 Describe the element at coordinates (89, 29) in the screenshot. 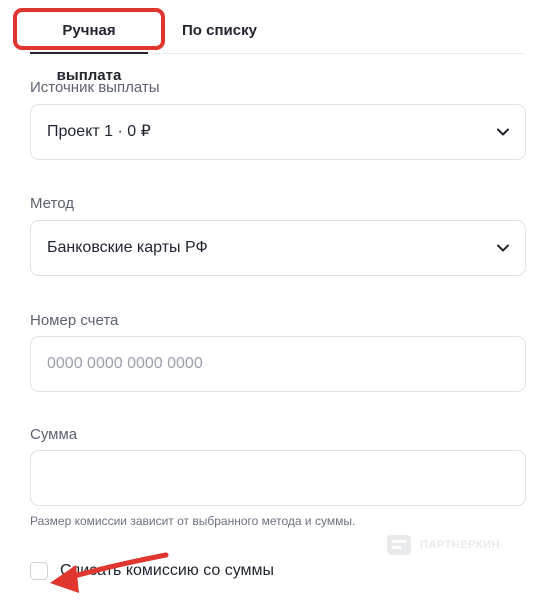

I see `annotation-highlight-box` at that location.